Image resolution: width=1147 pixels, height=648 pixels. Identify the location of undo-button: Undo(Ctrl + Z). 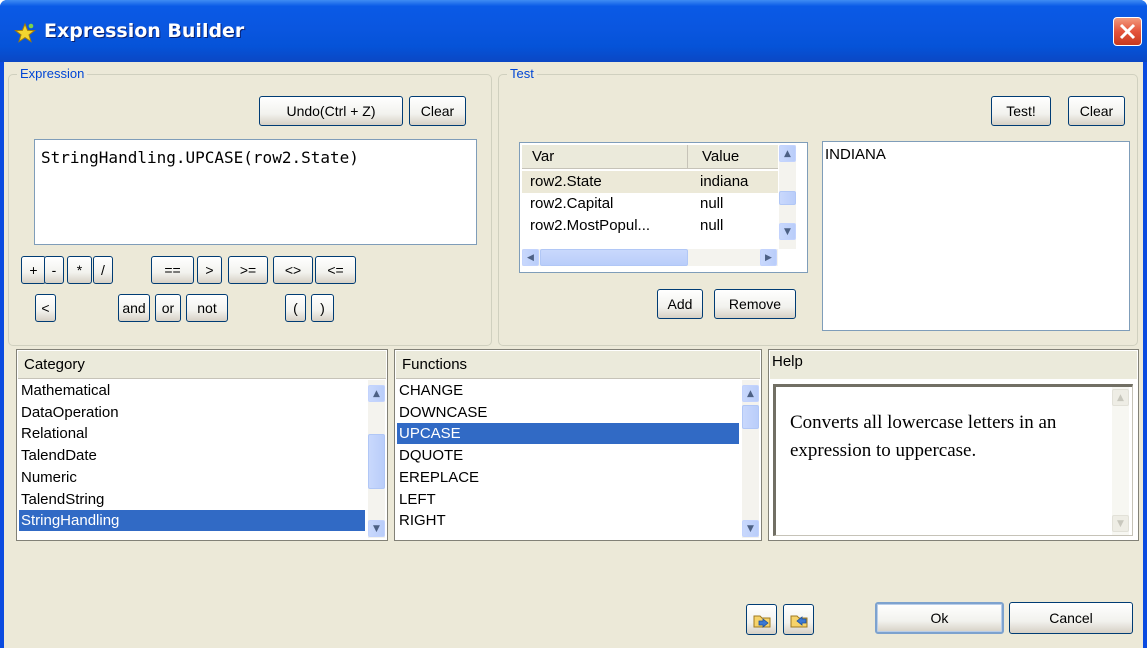
(331, 111).